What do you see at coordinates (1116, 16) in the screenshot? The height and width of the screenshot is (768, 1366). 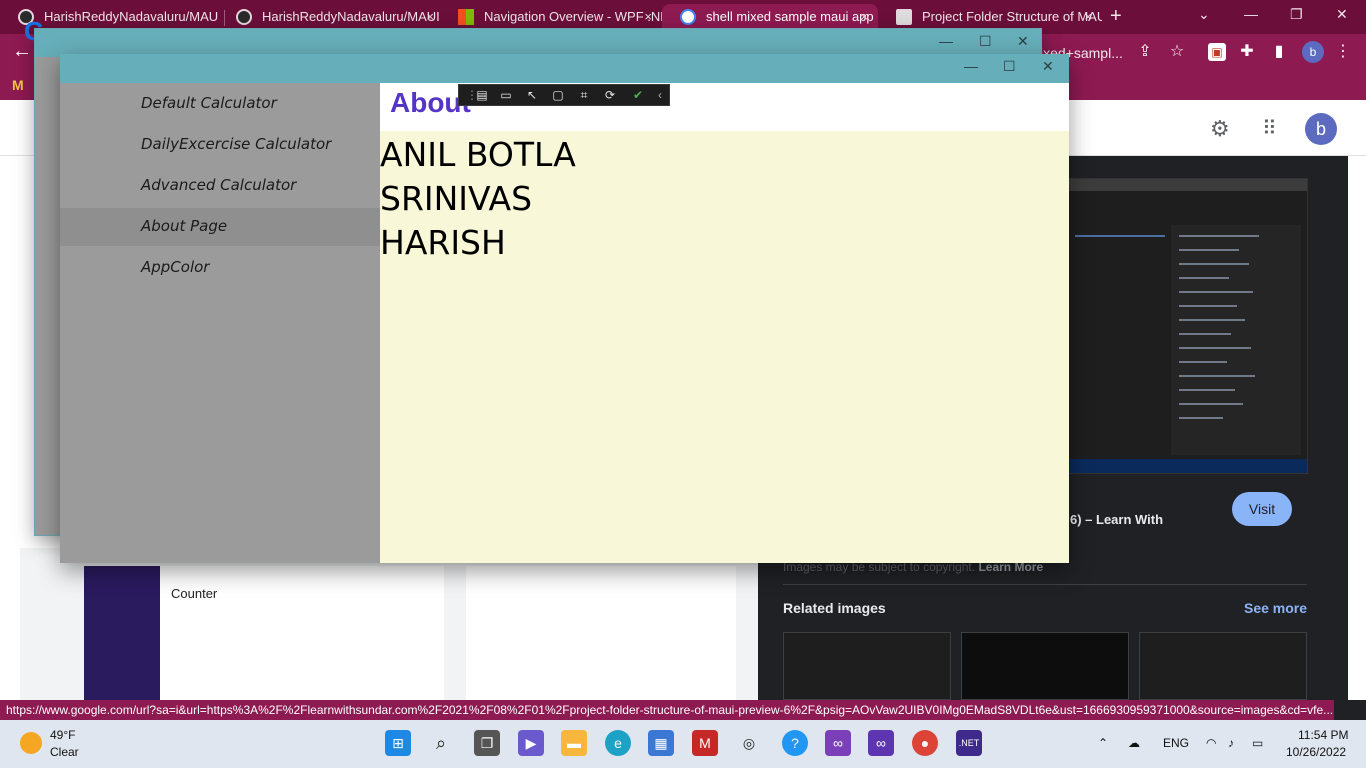 I see `new-tab-button: +` at bounding box center [1116, 16].